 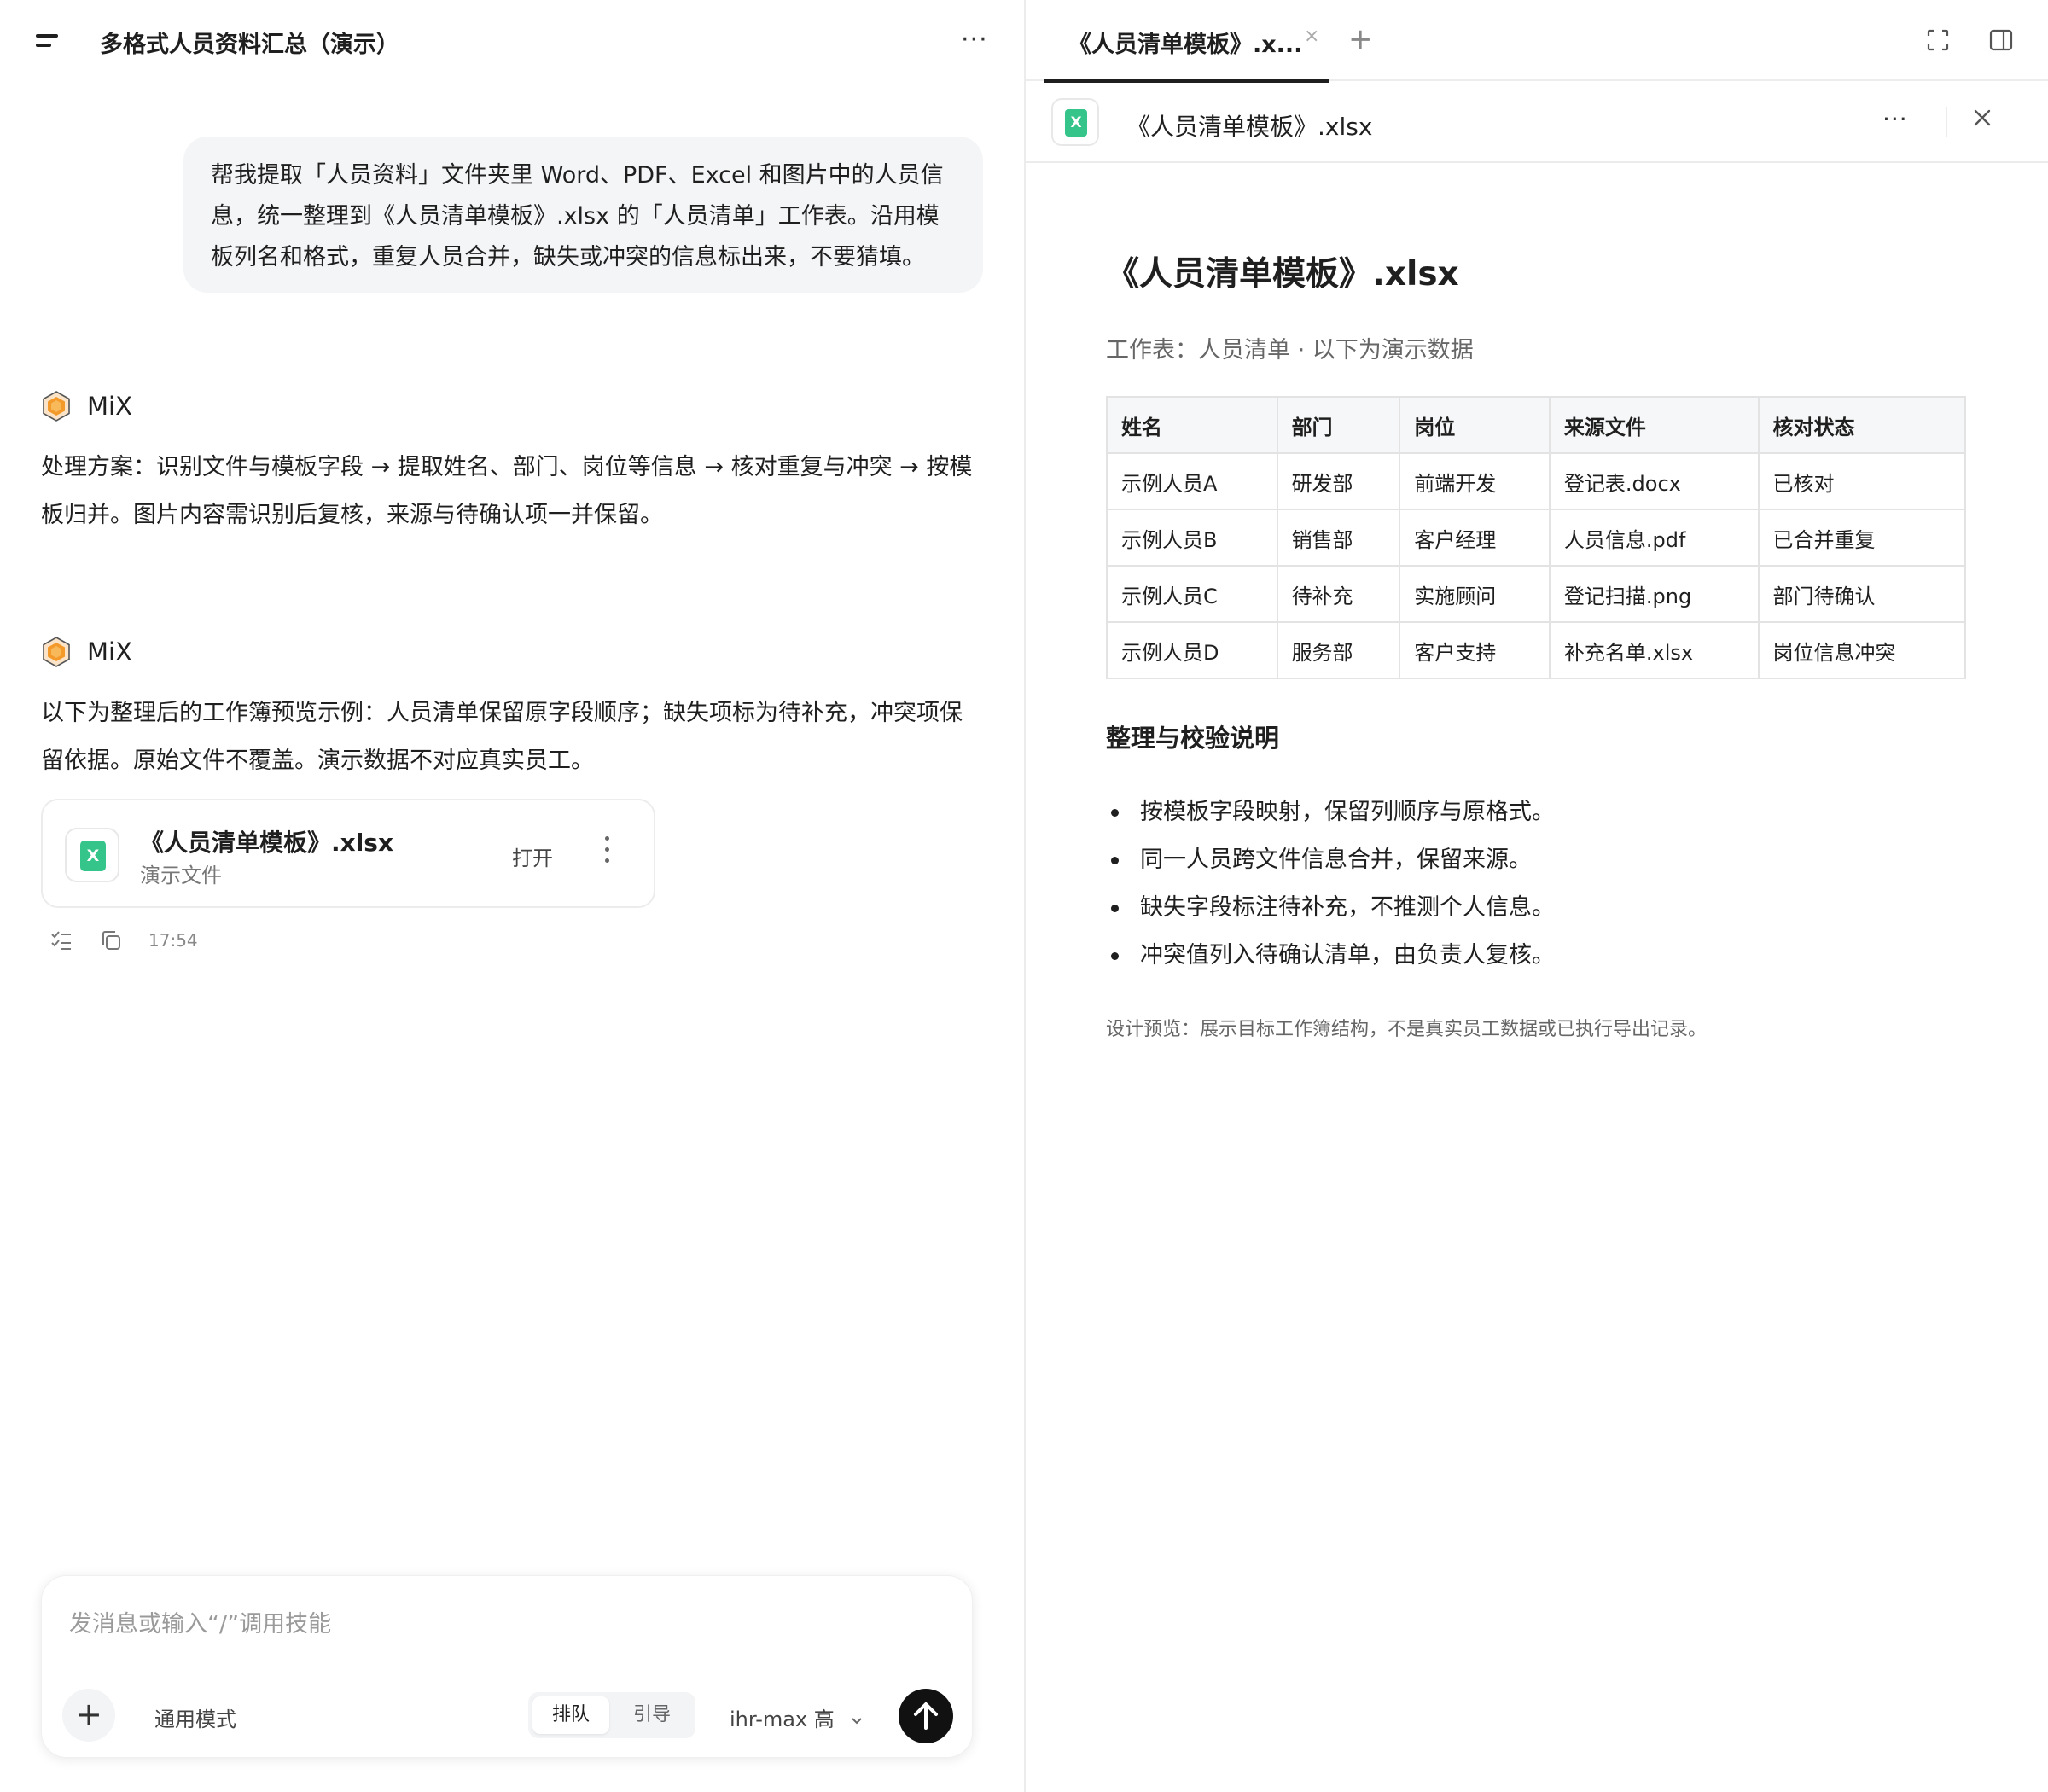 I want to click on table-cell: 服务部, so click(x=1338, y=650).